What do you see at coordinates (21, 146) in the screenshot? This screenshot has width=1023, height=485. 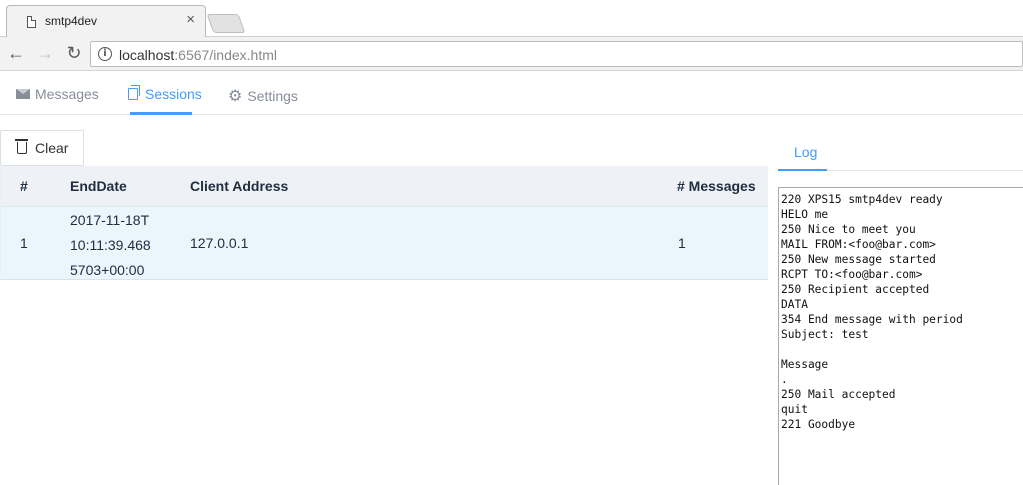 I see `trash-icon` at bounding box center [21, 146].